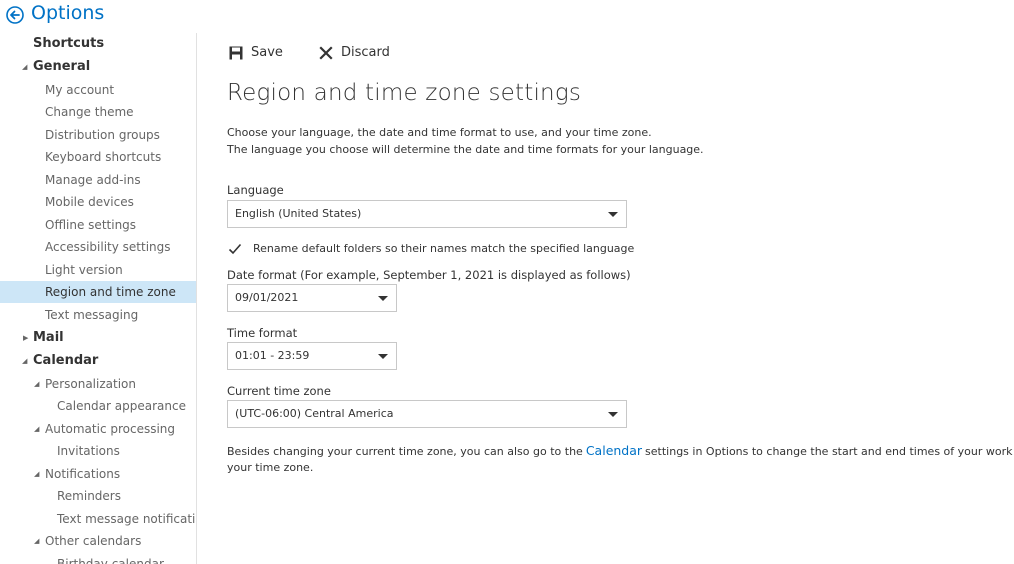 This screenshot has width=1014, height=564. I want to click on discard-icon, so click(326, 53).